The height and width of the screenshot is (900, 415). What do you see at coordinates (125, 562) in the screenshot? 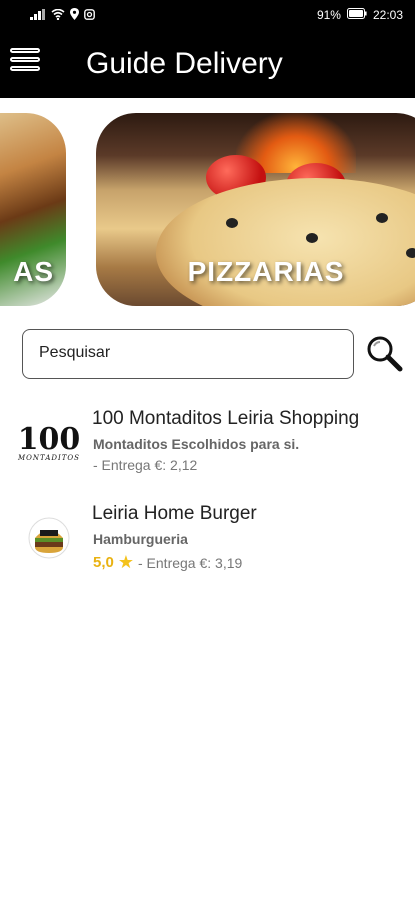
I see `star-icon: ★` at bounding box center [125, 562].